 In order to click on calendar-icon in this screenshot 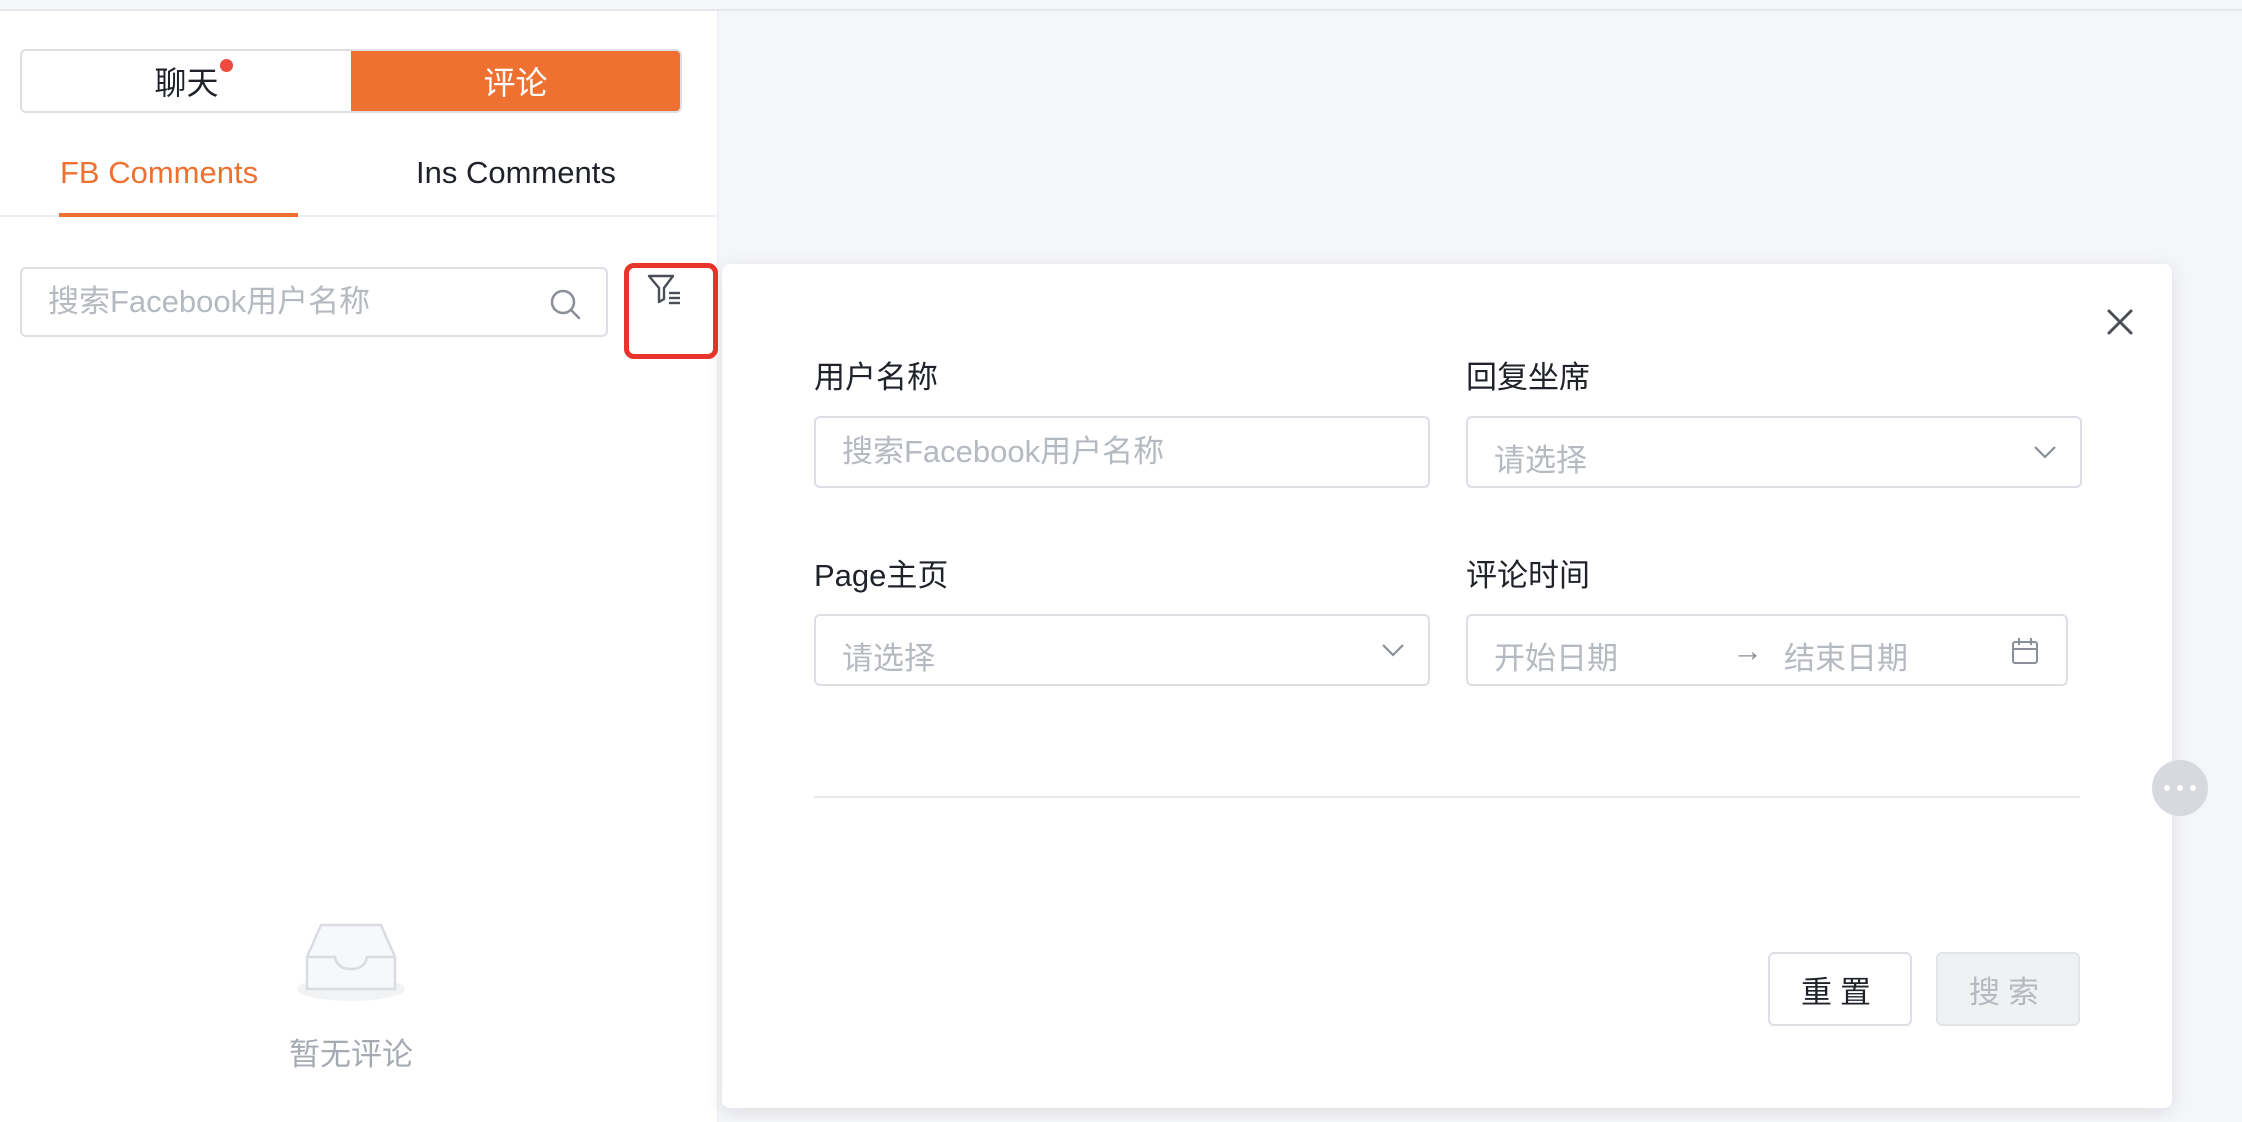, I will do `click(2025, 651)`.